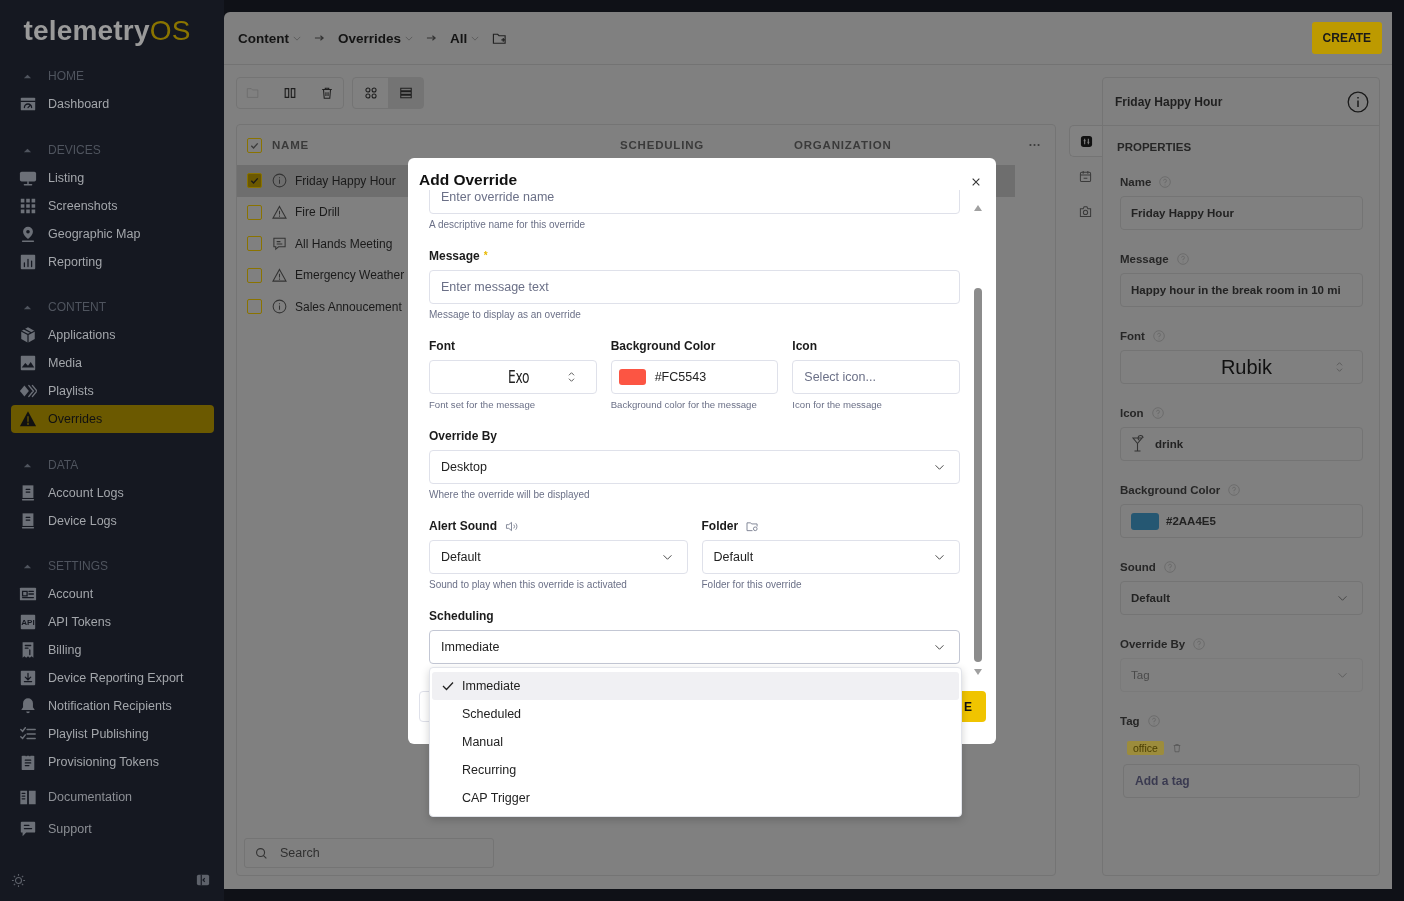 The height and width of the screenshot is (901, 1404). What do you see at coordinates (485, 255) in the screenshot?
I see `required-mark: *` at bounding box center [485, 255].